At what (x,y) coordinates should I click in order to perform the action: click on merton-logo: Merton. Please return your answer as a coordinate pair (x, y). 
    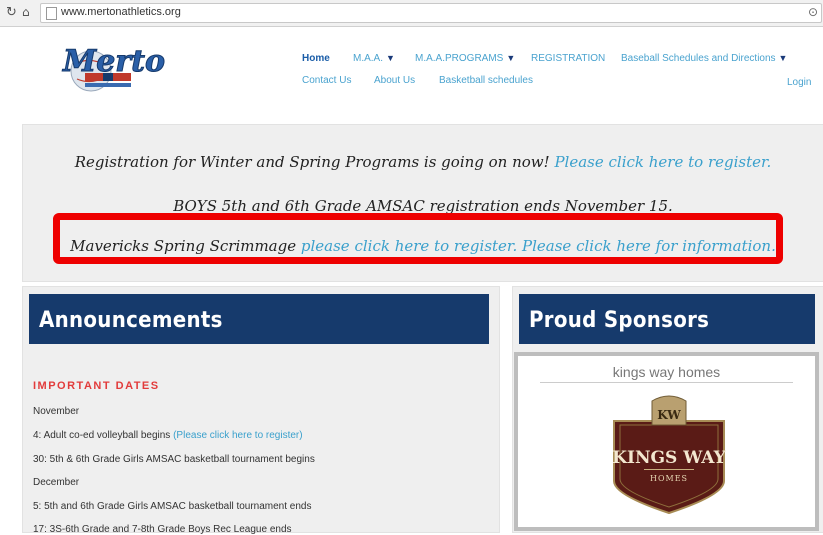
    Looking at the image, I should click on (110, 65).